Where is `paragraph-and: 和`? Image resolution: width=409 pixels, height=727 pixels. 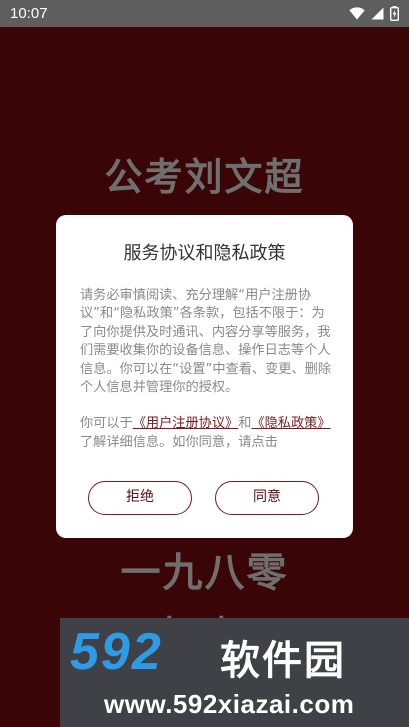
paragraph-and: 和 is located at coordinates (245, 424).